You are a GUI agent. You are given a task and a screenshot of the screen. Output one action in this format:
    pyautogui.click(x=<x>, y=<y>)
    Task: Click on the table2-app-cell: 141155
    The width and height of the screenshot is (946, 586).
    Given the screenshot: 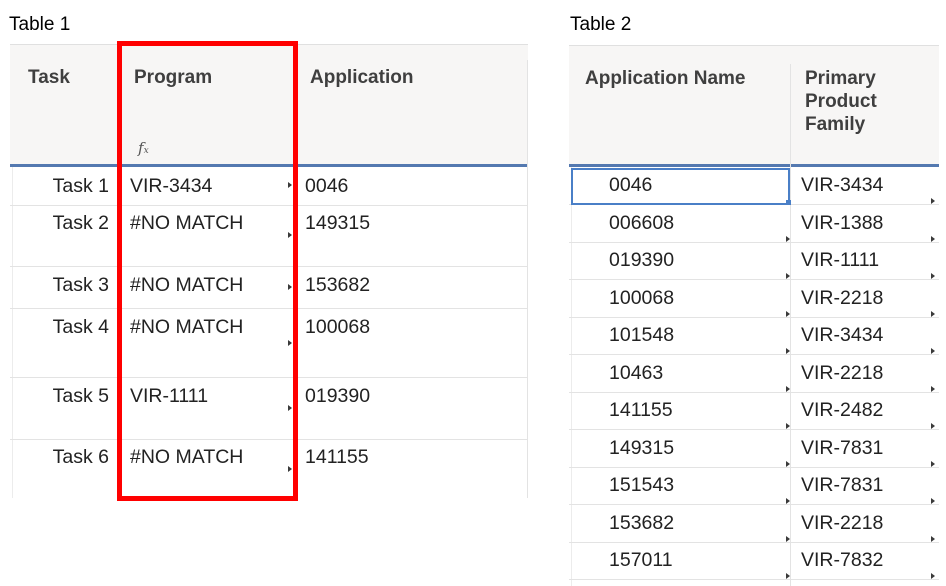 What is the action you would take?
    pyautogui.click(x=641, y=410)
    